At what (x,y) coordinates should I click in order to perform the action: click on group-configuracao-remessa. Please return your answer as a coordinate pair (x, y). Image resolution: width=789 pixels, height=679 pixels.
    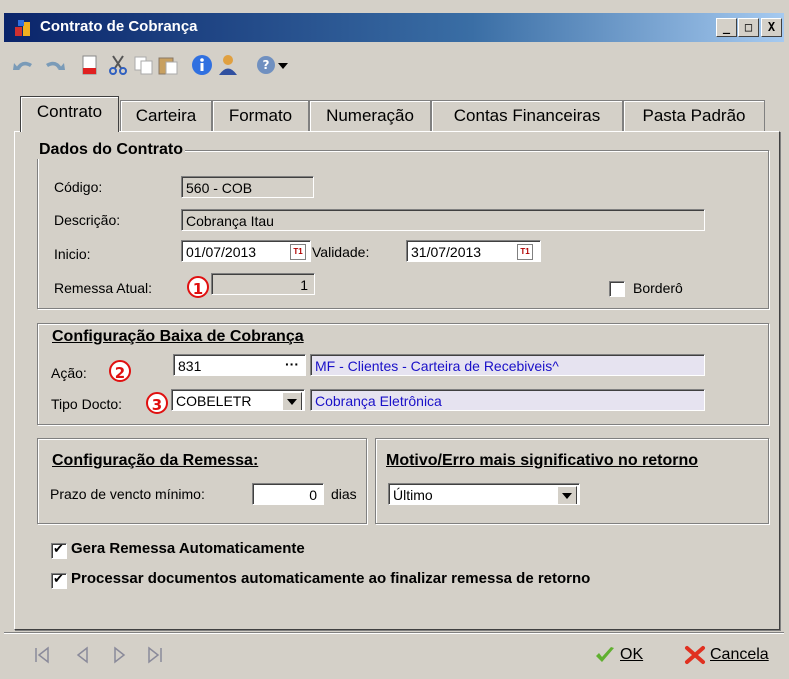
    Looking at the image, I should click on (202, 481).